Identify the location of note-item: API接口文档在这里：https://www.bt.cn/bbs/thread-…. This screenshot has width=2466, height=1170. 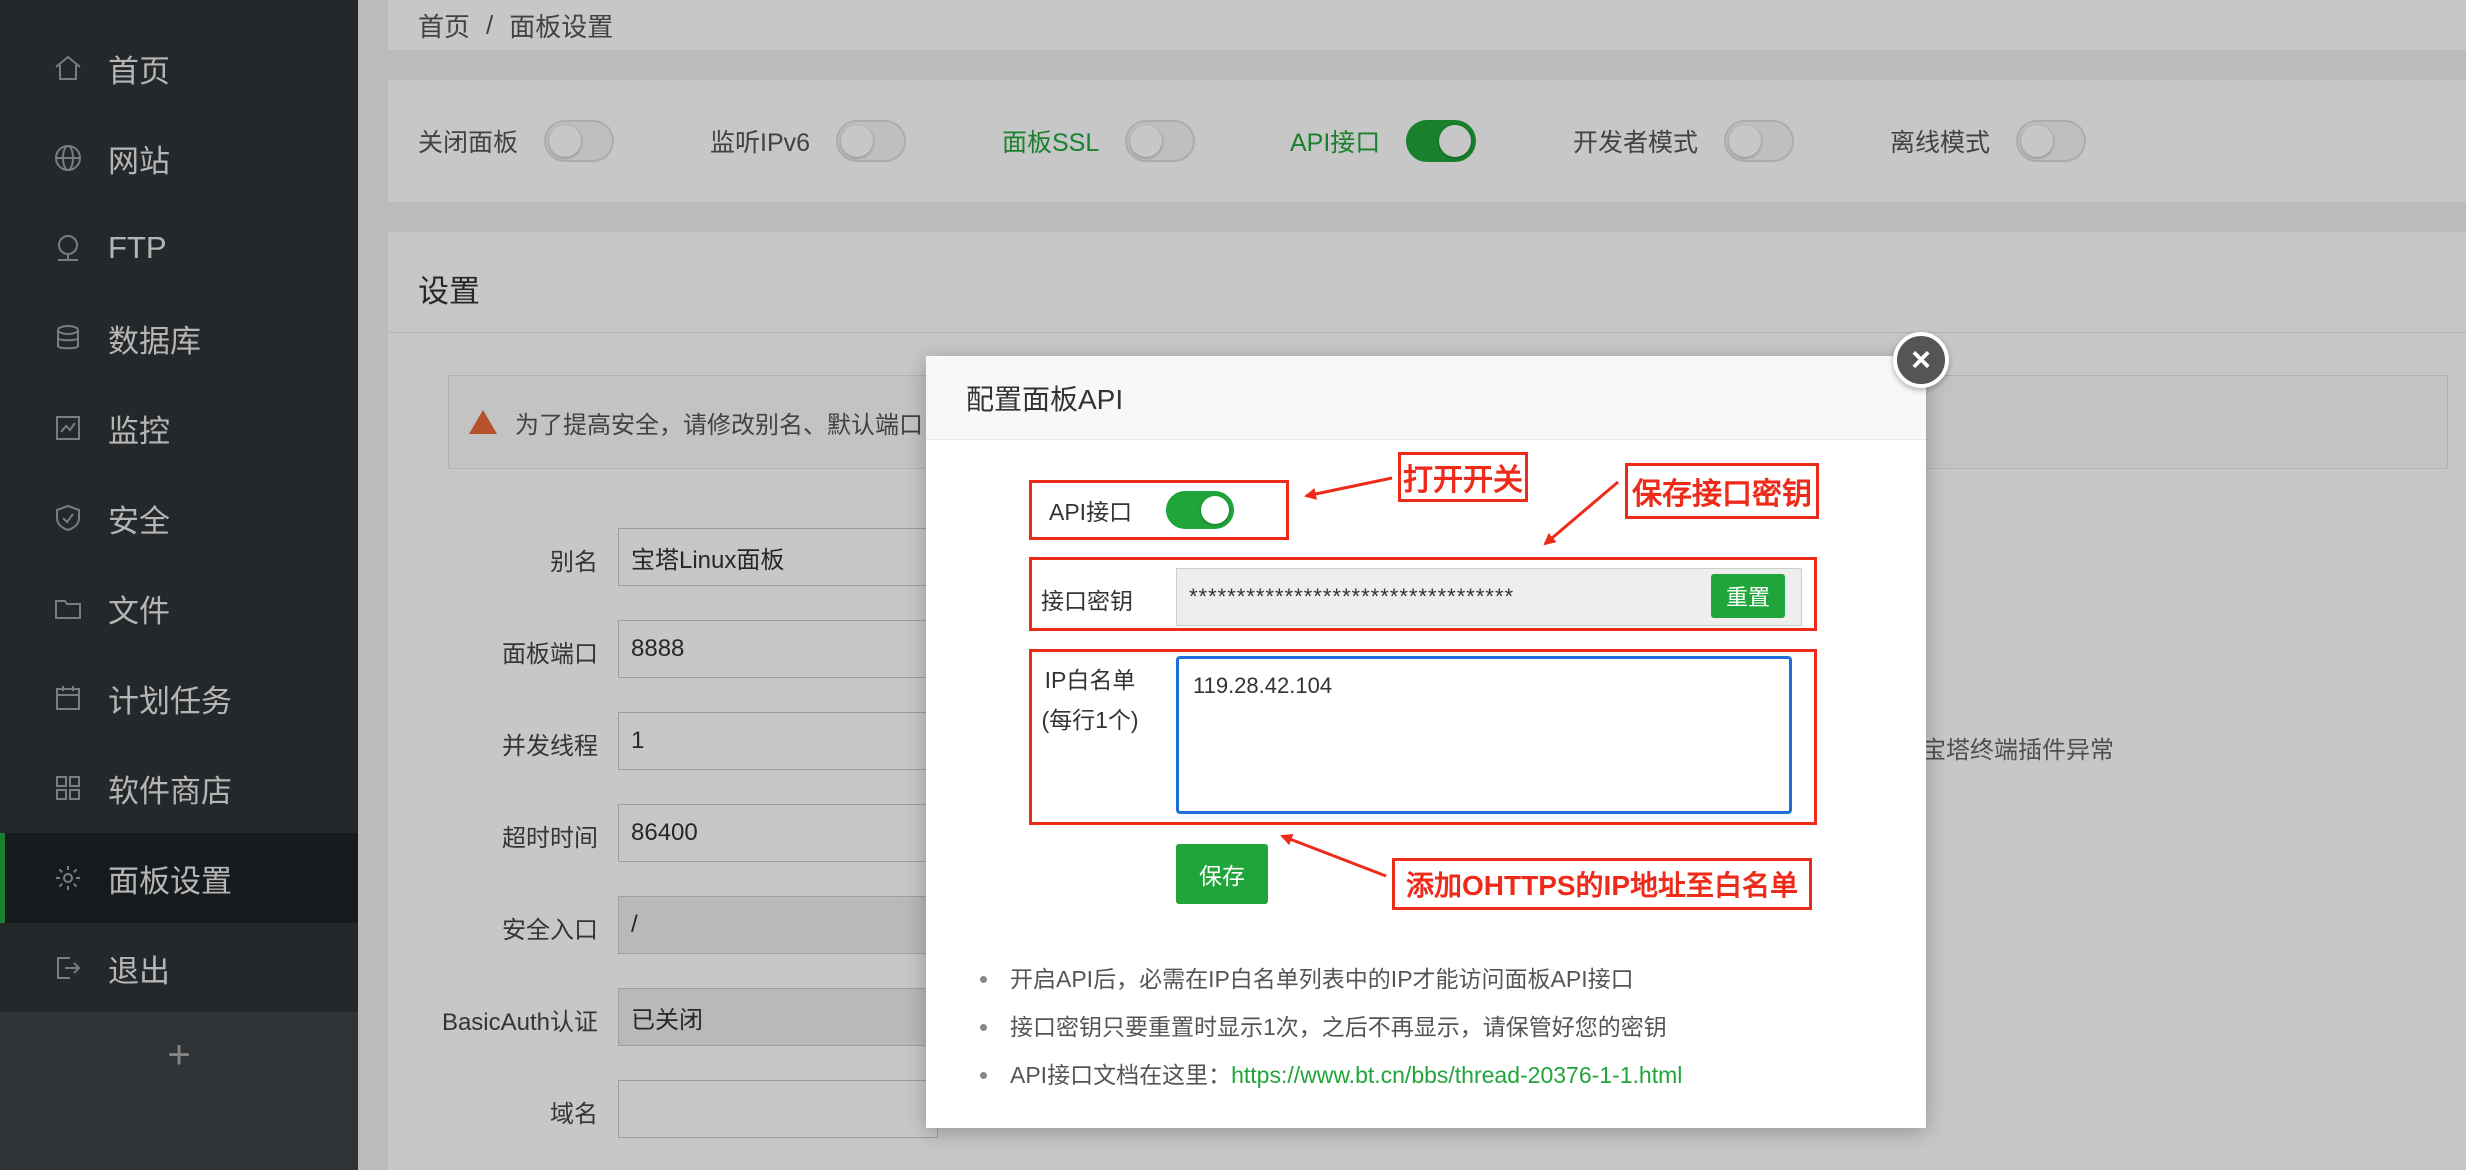
(1327, 1075).